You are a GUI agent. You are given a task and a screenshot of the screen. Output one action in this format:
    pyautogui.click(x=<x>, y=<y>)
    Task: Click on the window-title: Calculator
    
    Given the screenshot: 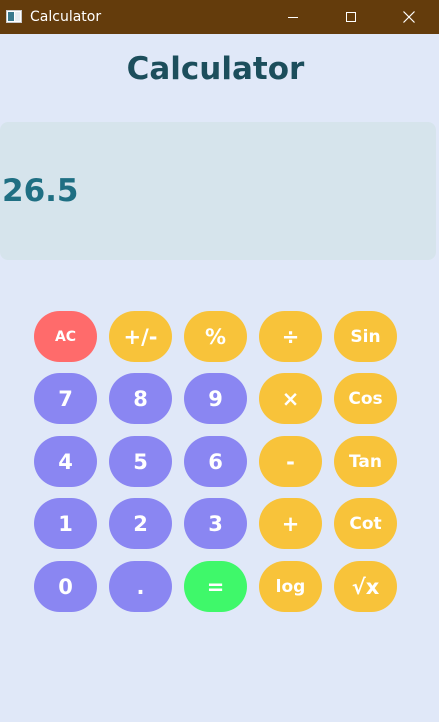 What is the action you would take?
    pyautogui.click(x=66, y=17)
    